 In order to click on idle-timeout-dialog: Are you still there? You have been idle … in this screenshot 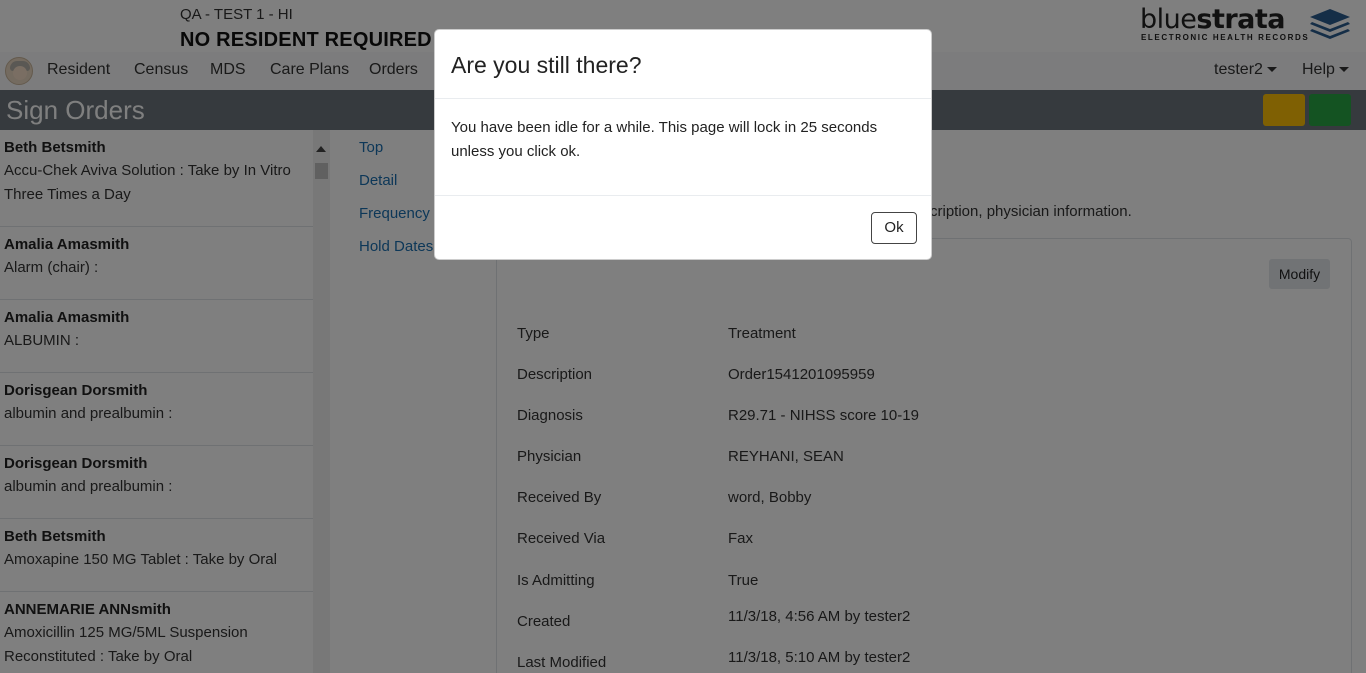, I will do `click(683, 144)`.